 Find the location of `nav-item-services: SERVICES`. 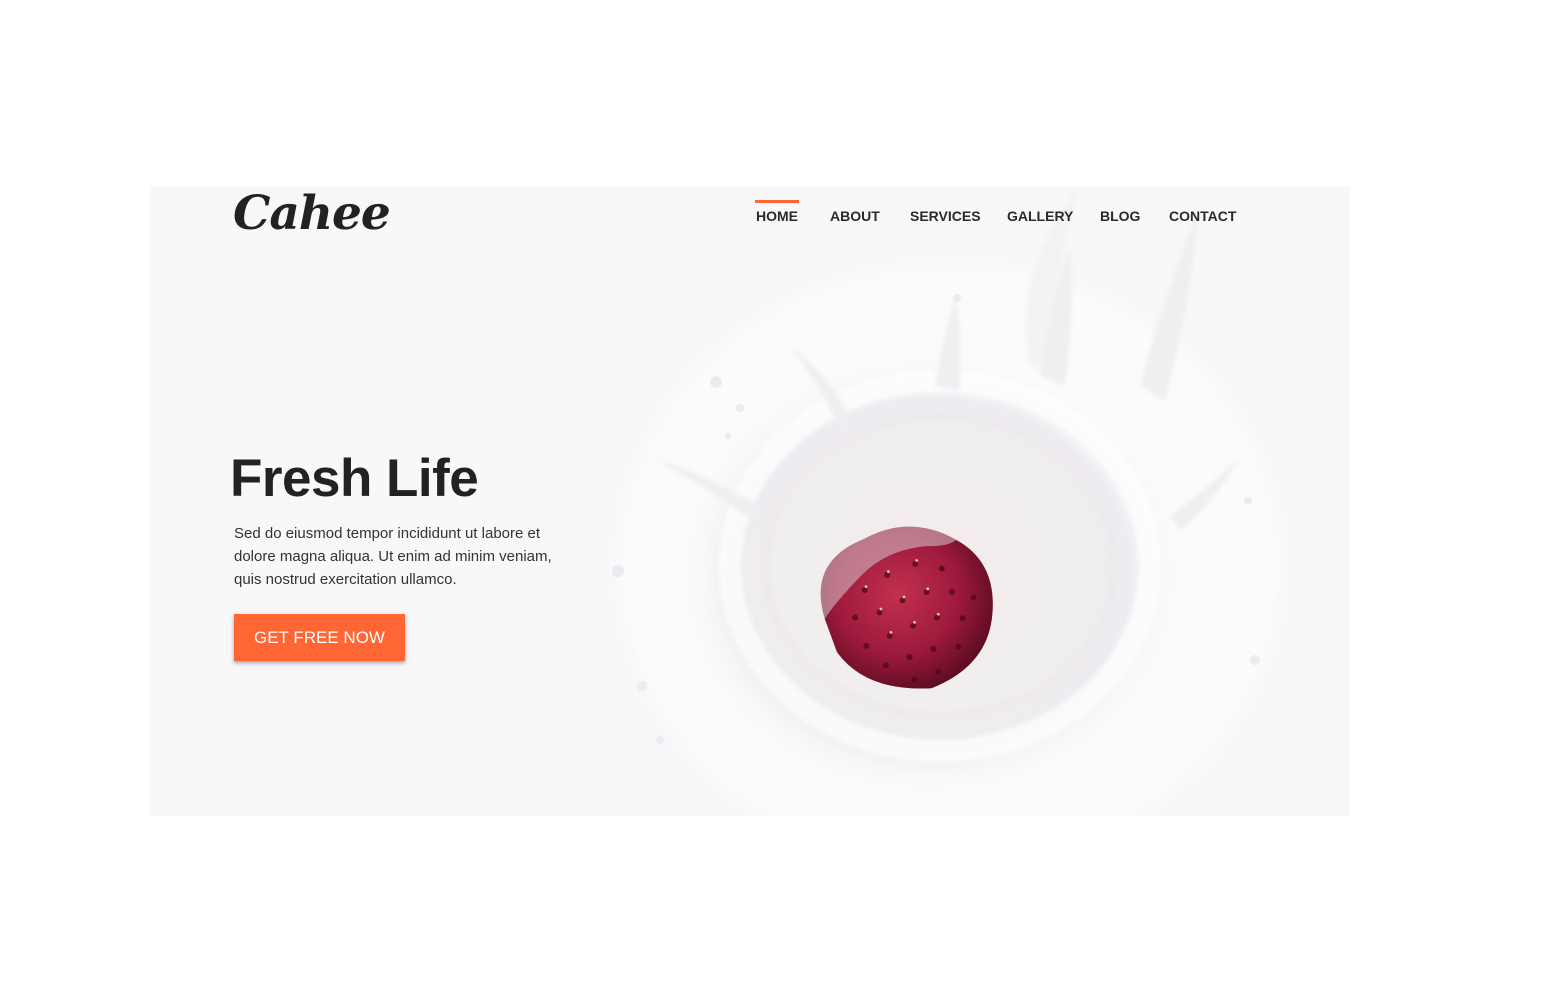

nav-item-services: SERVICES is located at coordinates (945, 216).